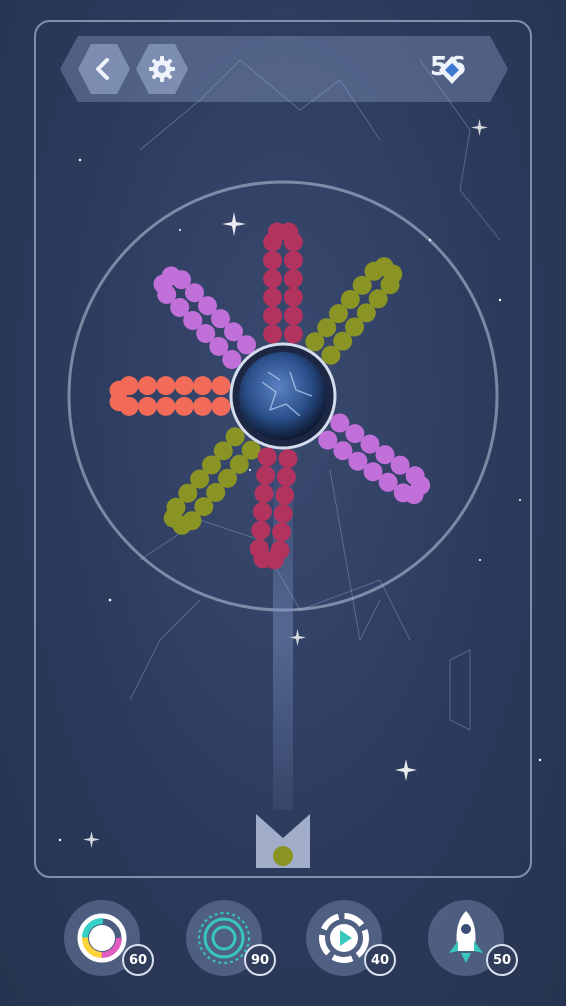 The height and width of the screenshot is (1006, 566). I want to click on powerup-rocket-button: 50, so click(473, 938).